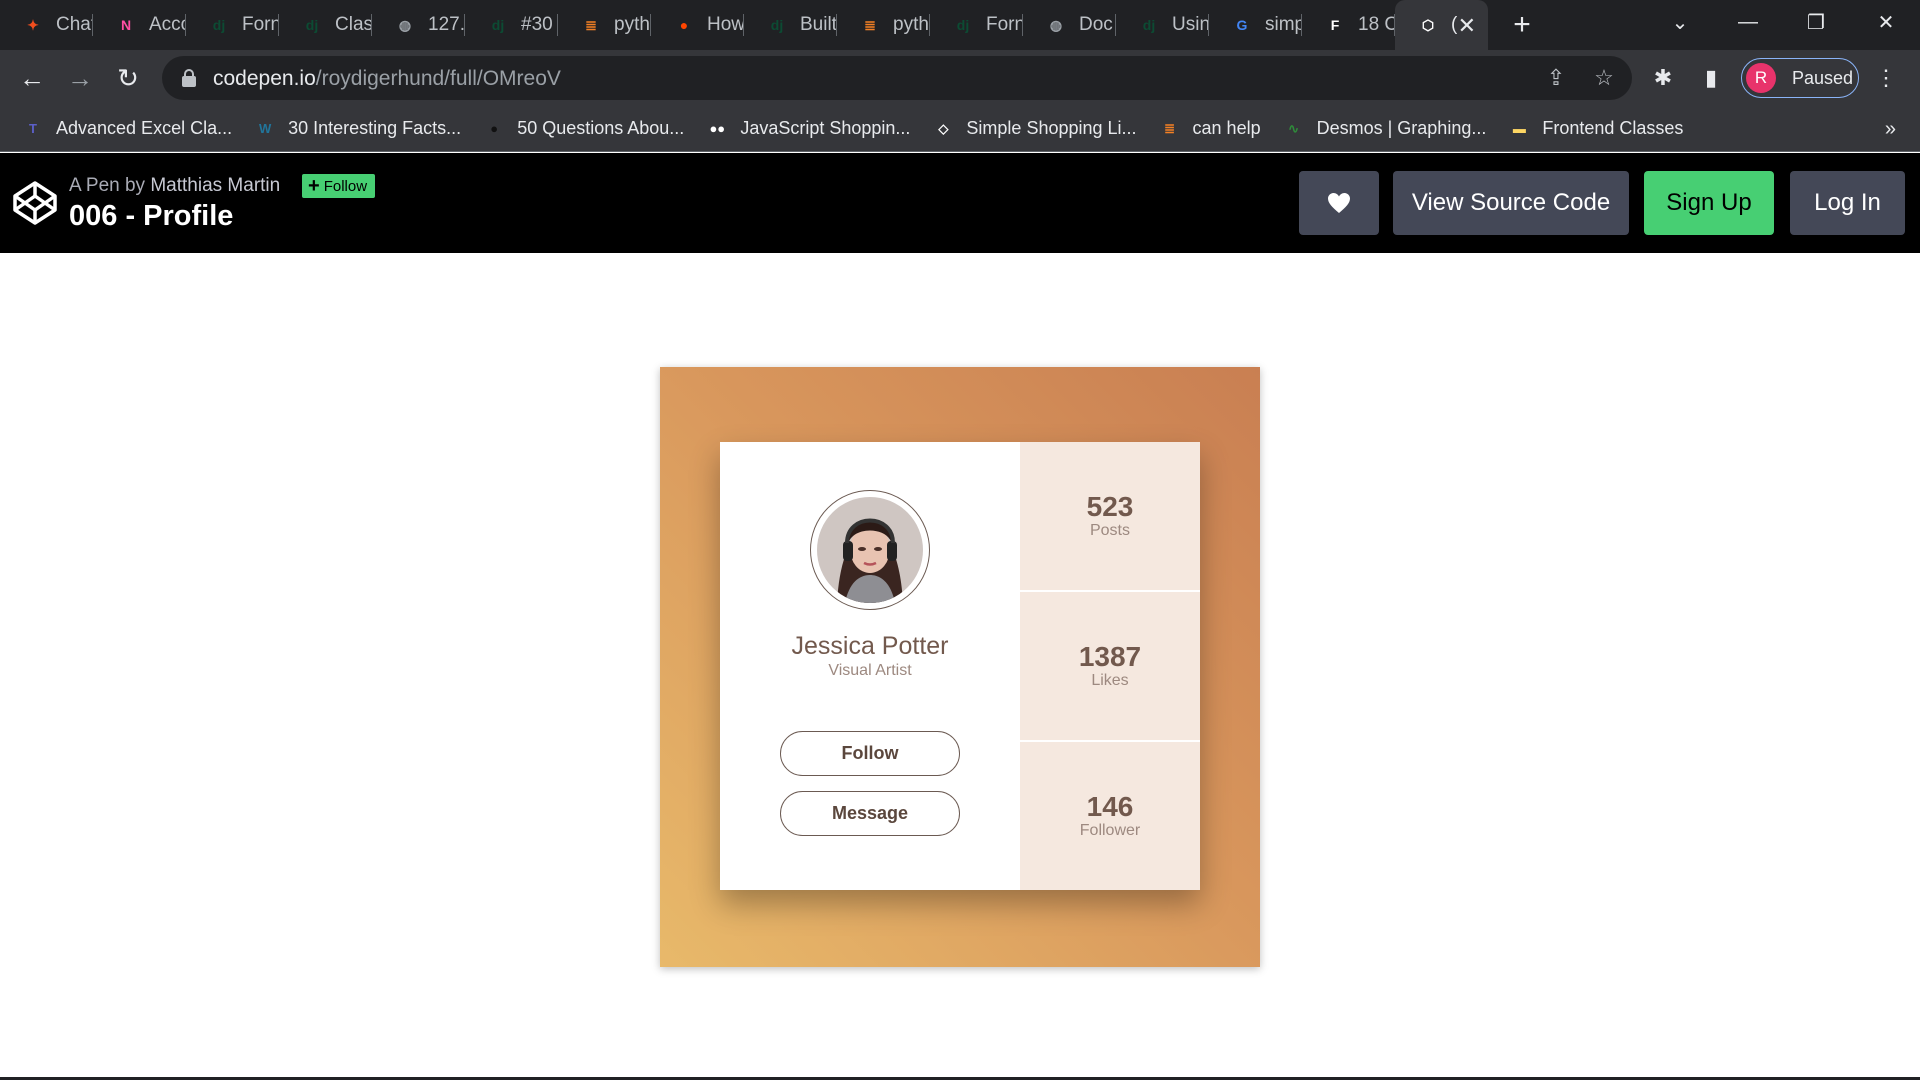 The height and width of the screenshot is (1080, 1920). I want to click on stat-posts: 523 Posts, so click(1110, 517).